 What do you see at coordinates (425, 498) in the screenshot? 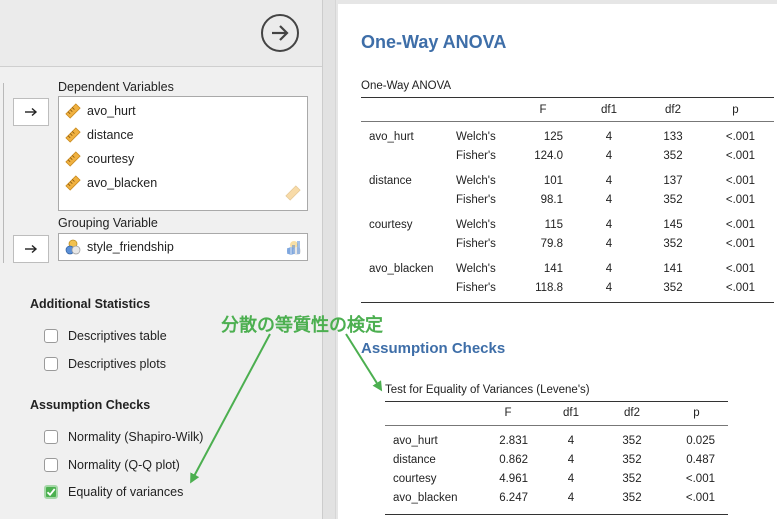
I see `cell-variable: avo_blacken` at bounding box center [425, 498].